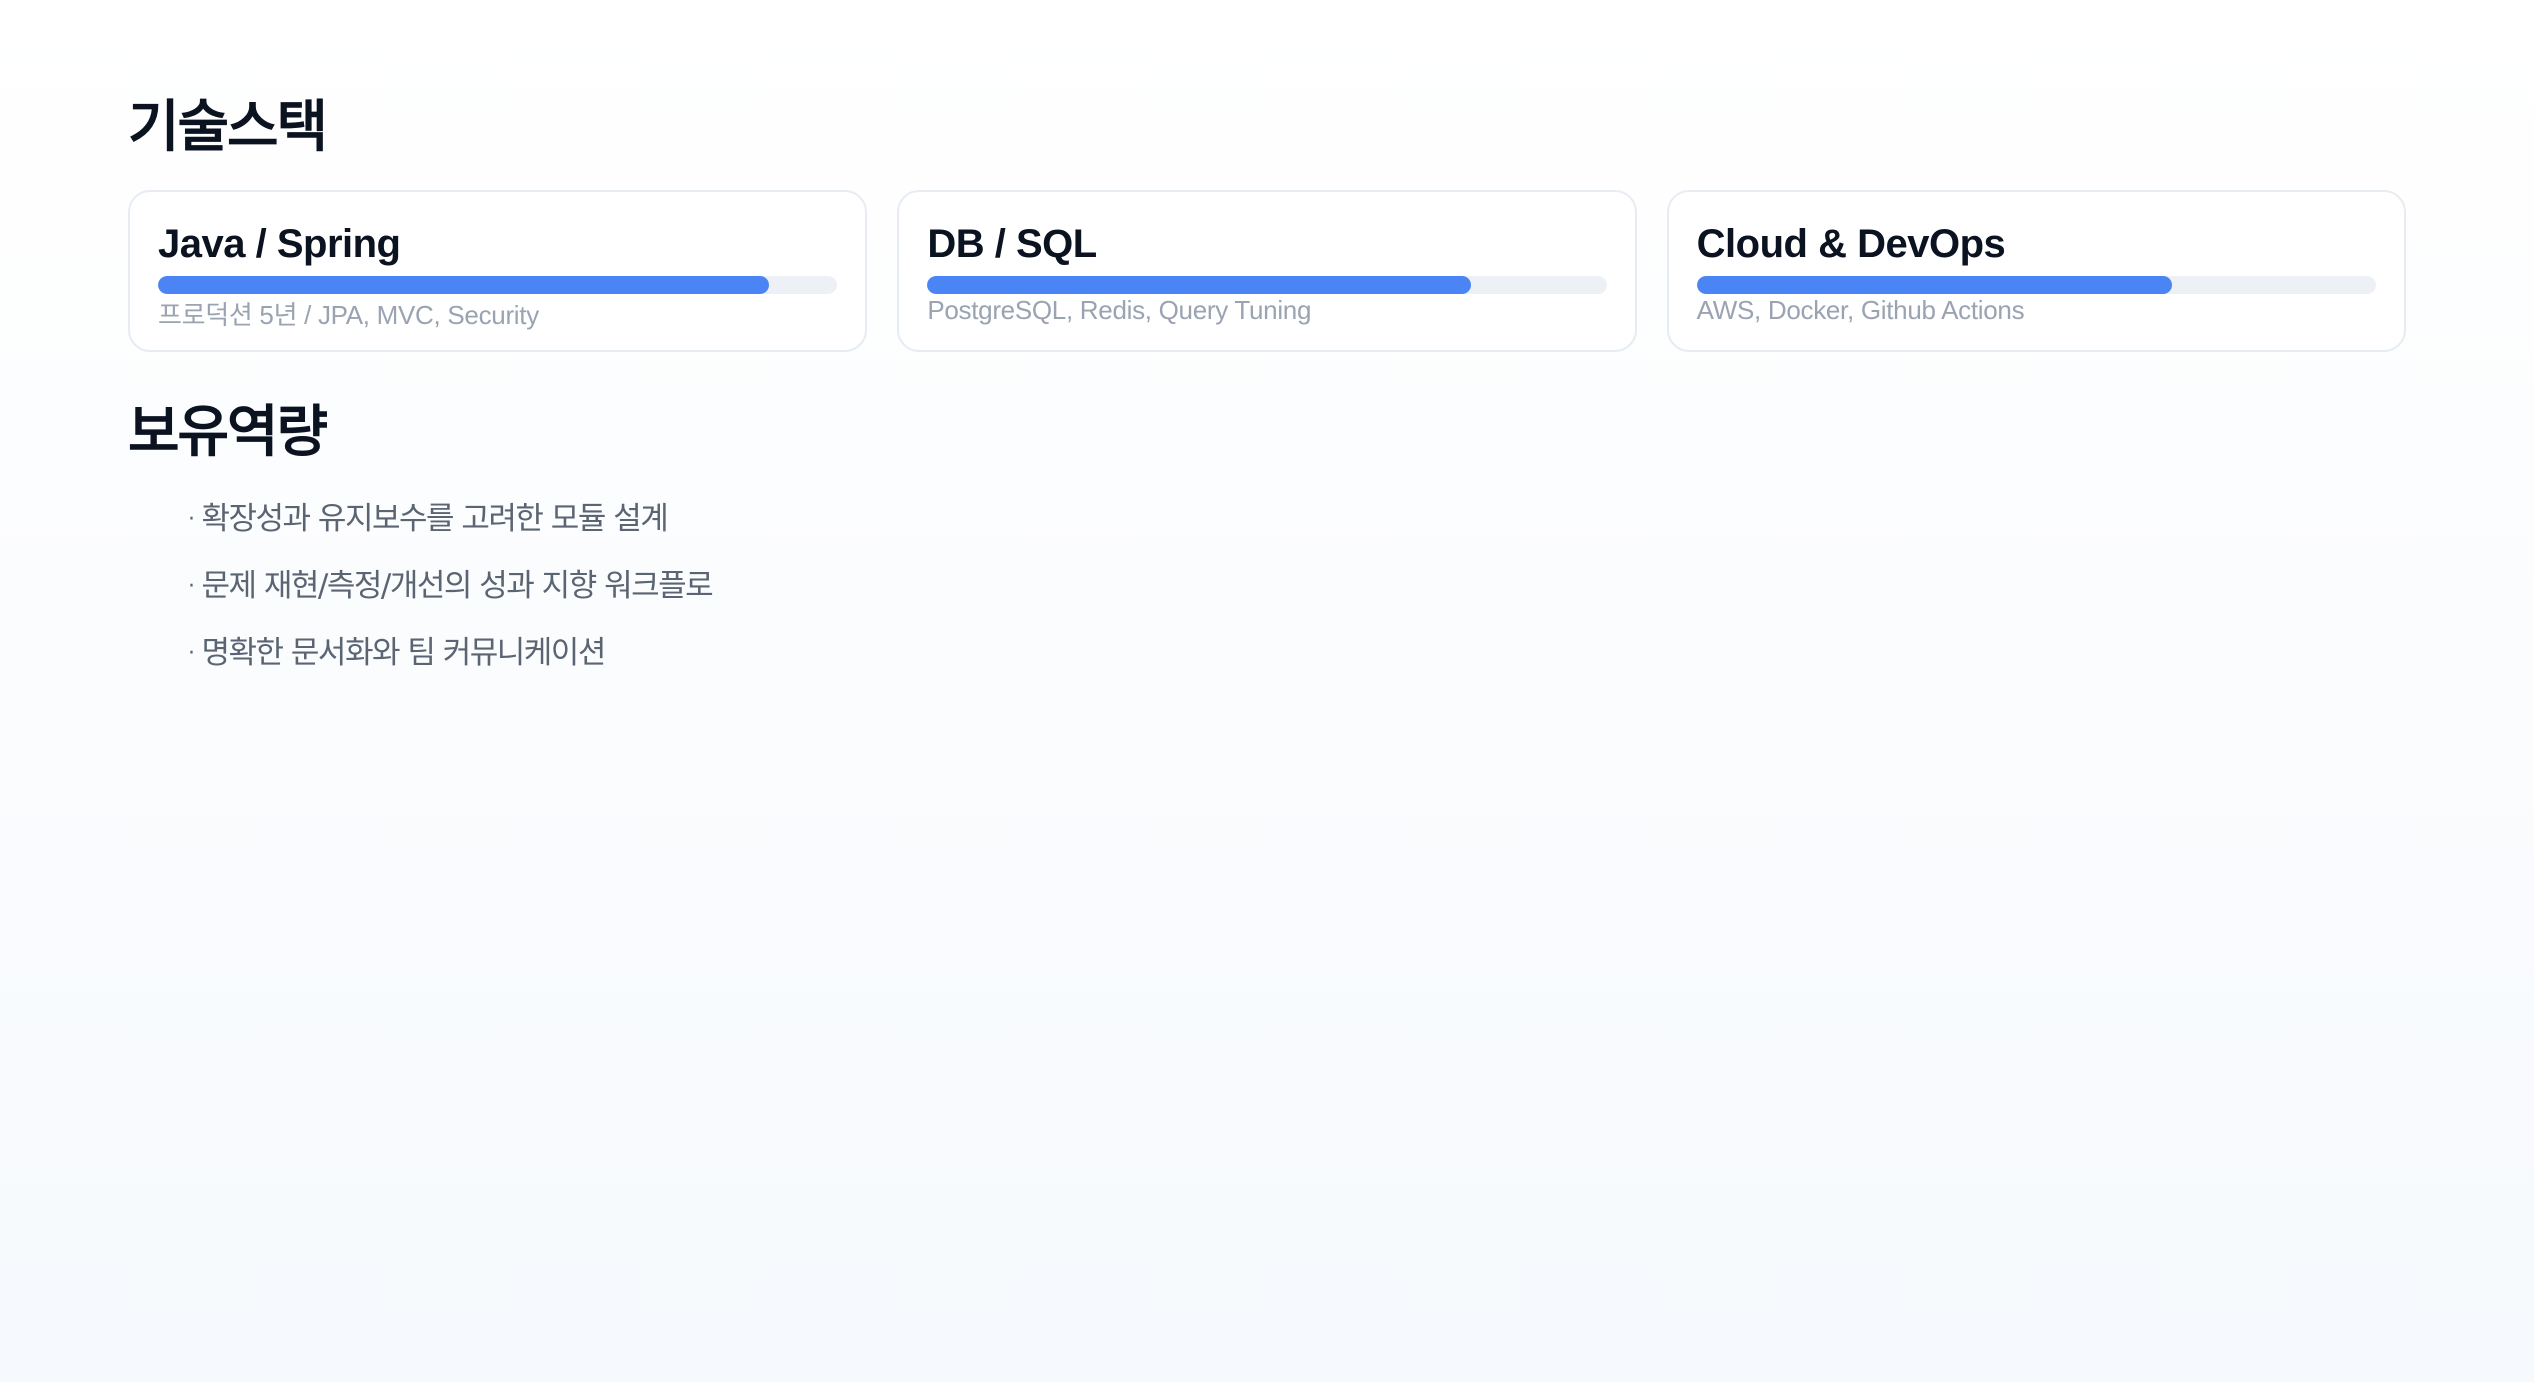 Image resolution: width=2534 pixels, height=1382 pixels. Describe the element at coordinates (1119, 310) in the screenshot. I see `skill-card-description: PostgreSQL, Redis, Query Tuning` at that location.